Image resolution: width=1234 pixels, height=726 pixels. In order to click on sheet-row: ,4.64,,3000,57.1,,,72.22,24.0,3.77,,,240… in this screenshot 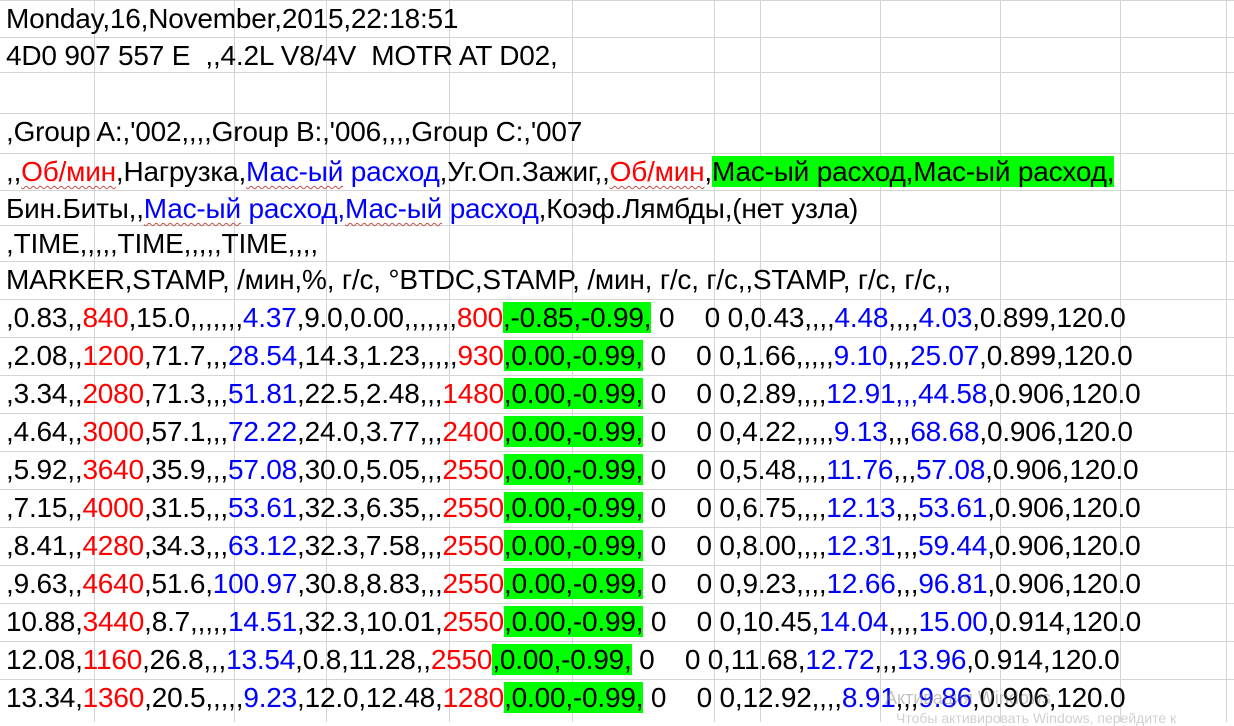, I will do `click(566, 431)`.